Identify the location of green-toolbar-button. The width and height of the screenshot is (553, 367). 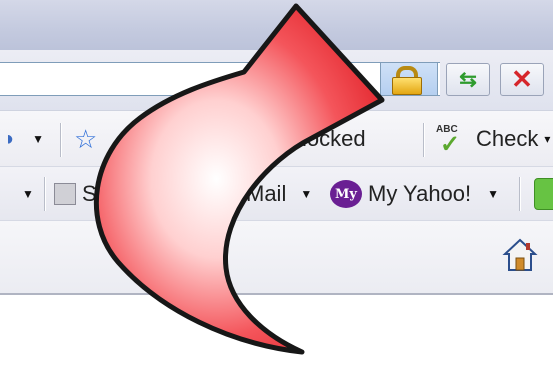
(543, 194).